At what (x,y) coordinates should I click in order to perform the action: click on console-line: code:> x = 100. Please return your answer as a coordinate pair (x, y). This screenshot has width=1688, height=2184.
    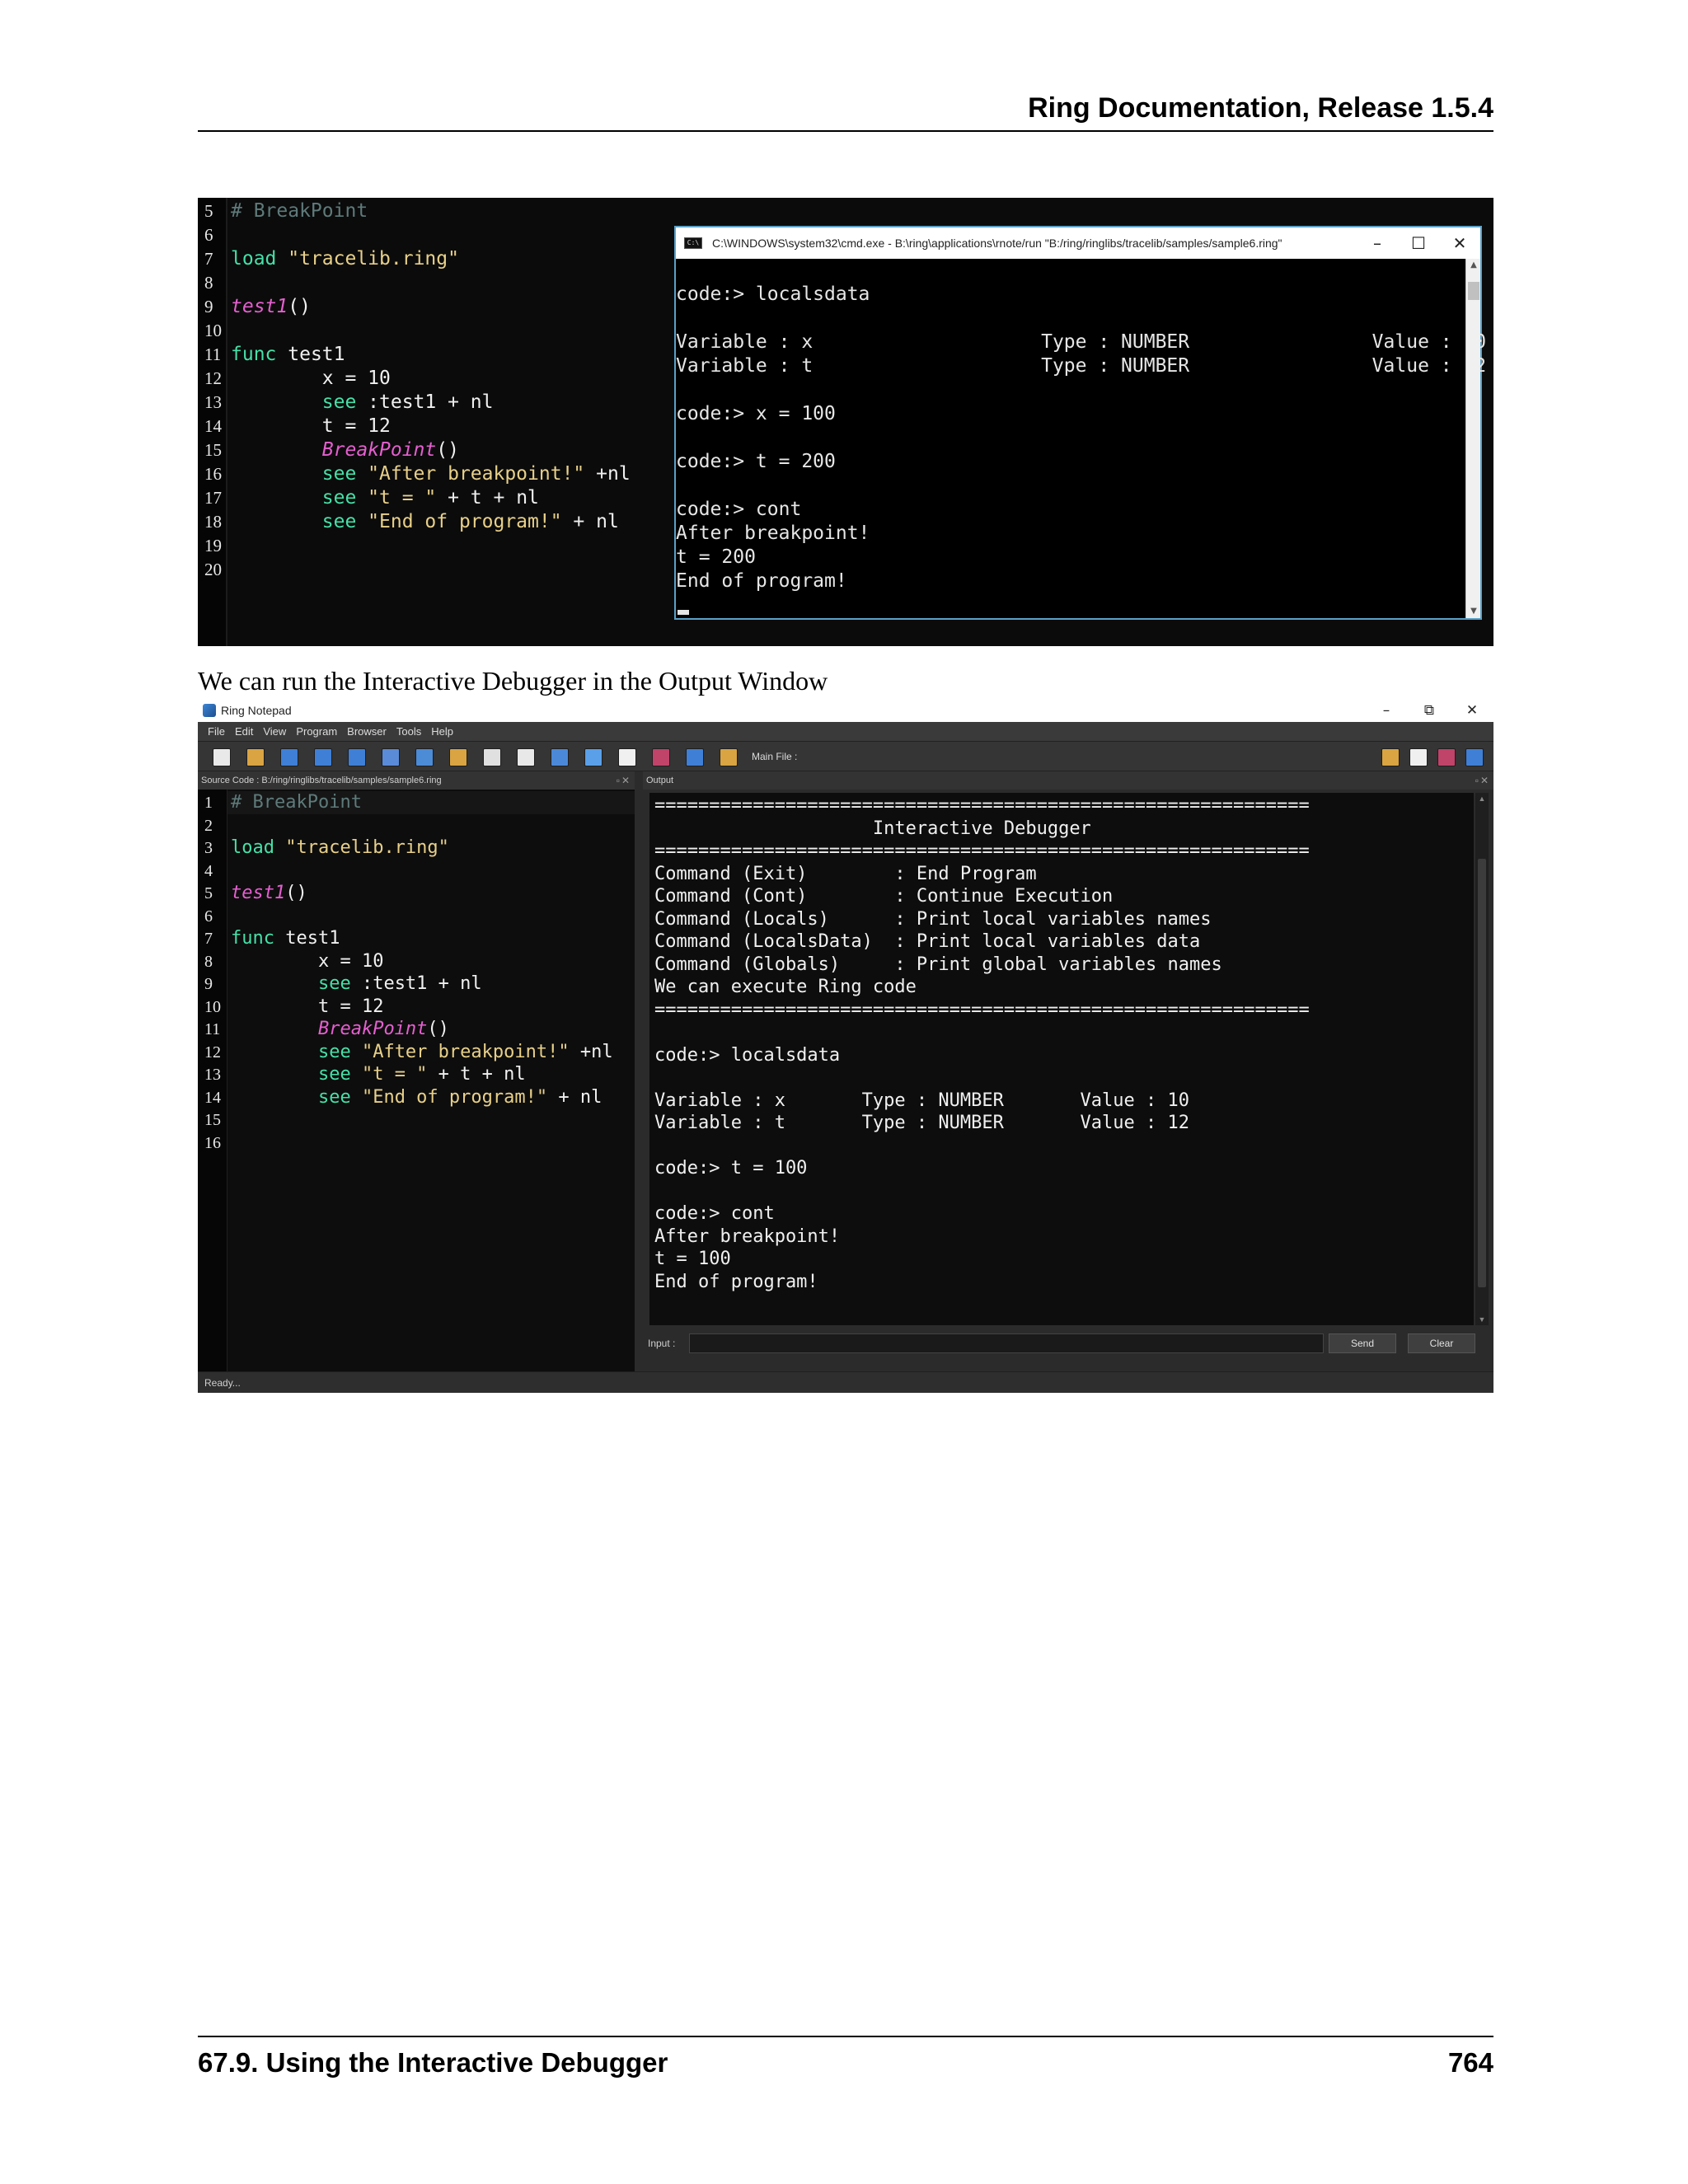
    Looking at the image, I should click on (756, 413).